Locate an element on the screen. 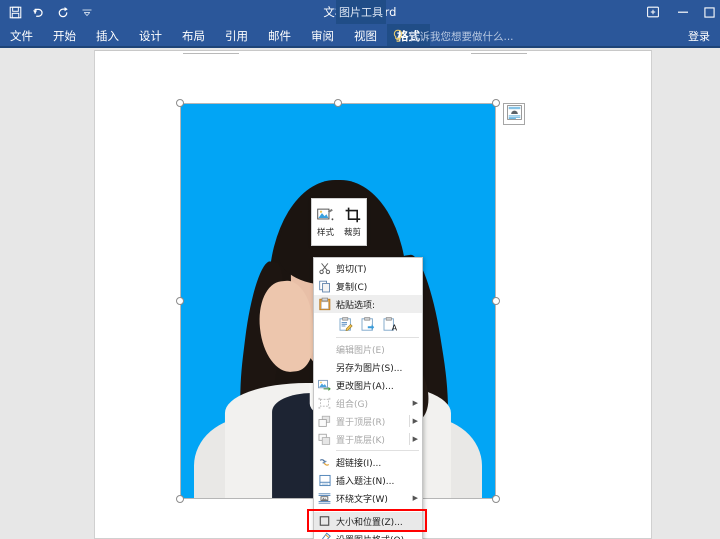  paste-text-only-icon: A is located at coordinates (389, 324).